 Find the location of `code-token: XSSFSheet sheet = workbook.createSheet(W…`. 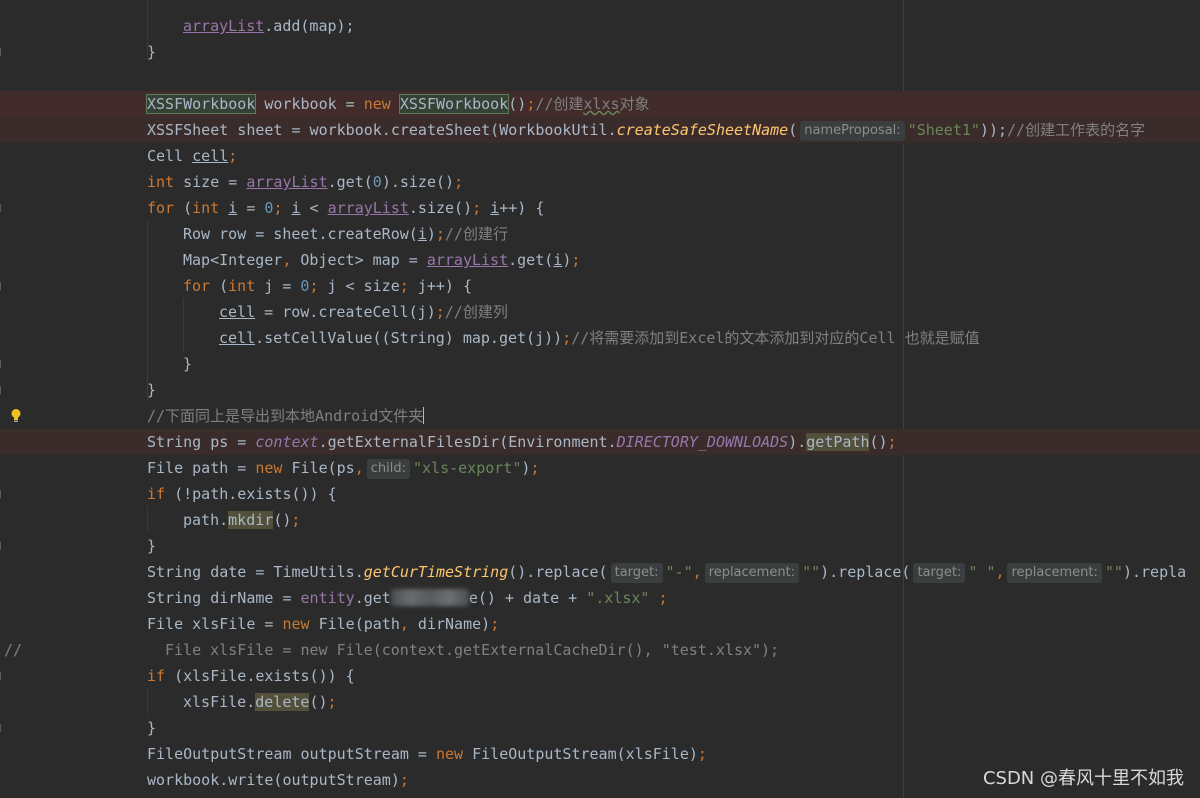

code-token: XSSFSheet sheet = workbook.createSheet(W… is located at coordinates (382, 130).